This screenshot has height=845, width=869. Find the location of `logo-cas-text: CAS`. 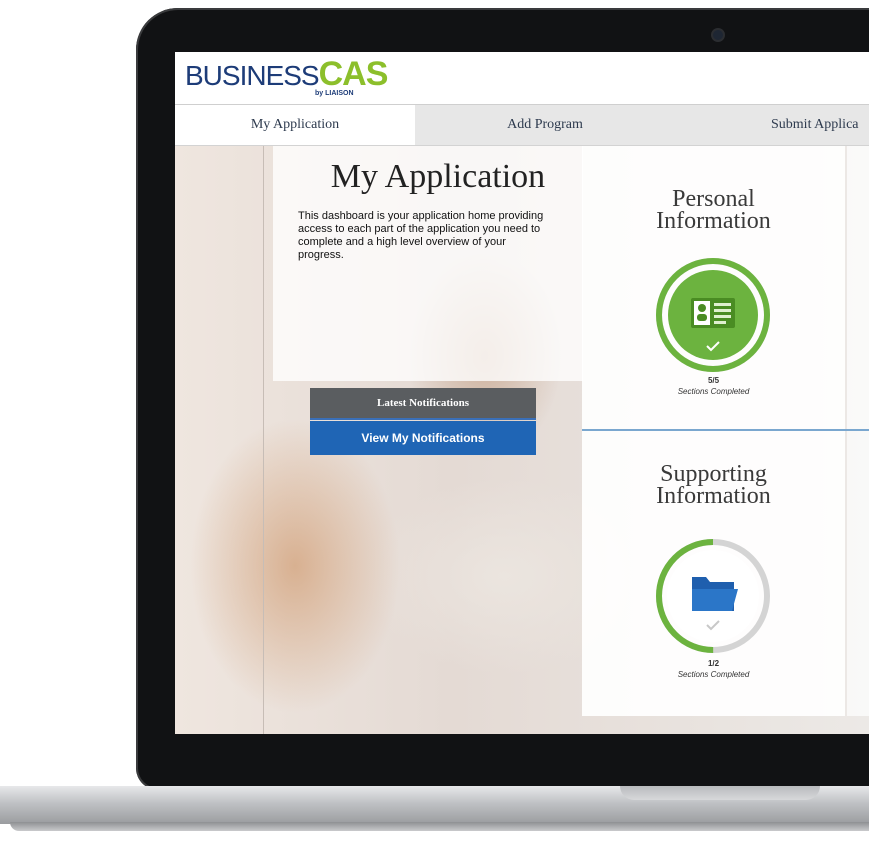

logo-cas-text: CAS is located at coordinates (353, 74).